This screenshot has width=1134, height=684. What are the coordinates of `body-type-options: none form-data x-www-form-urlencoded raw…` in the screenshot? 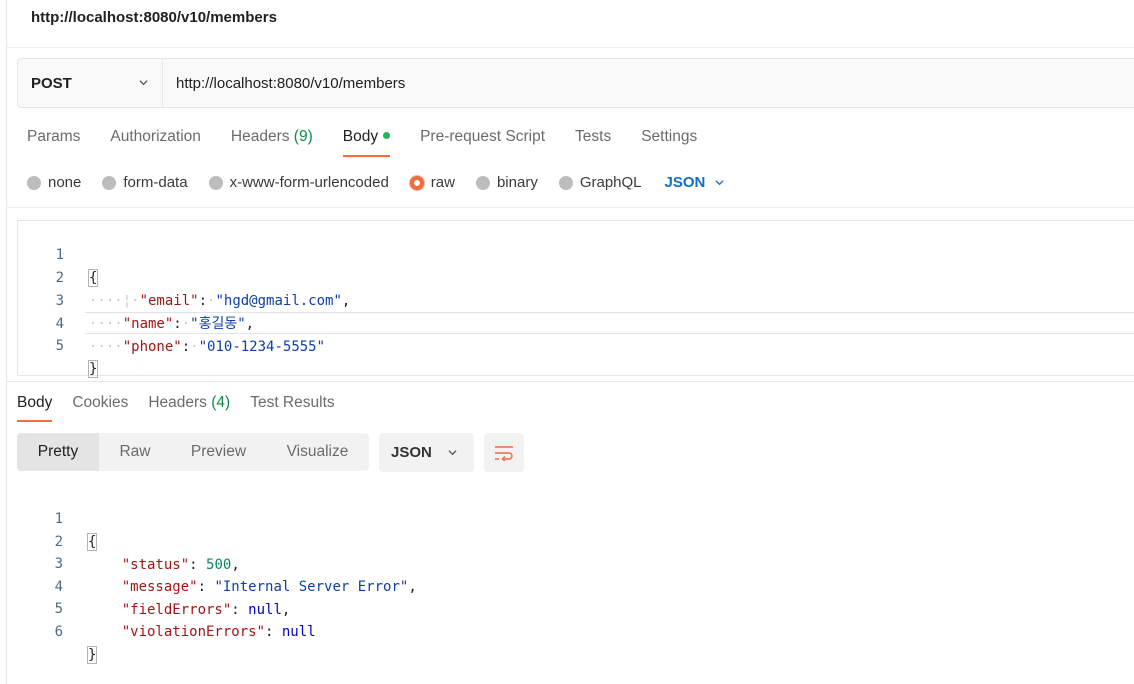 It's located at (375, 182).